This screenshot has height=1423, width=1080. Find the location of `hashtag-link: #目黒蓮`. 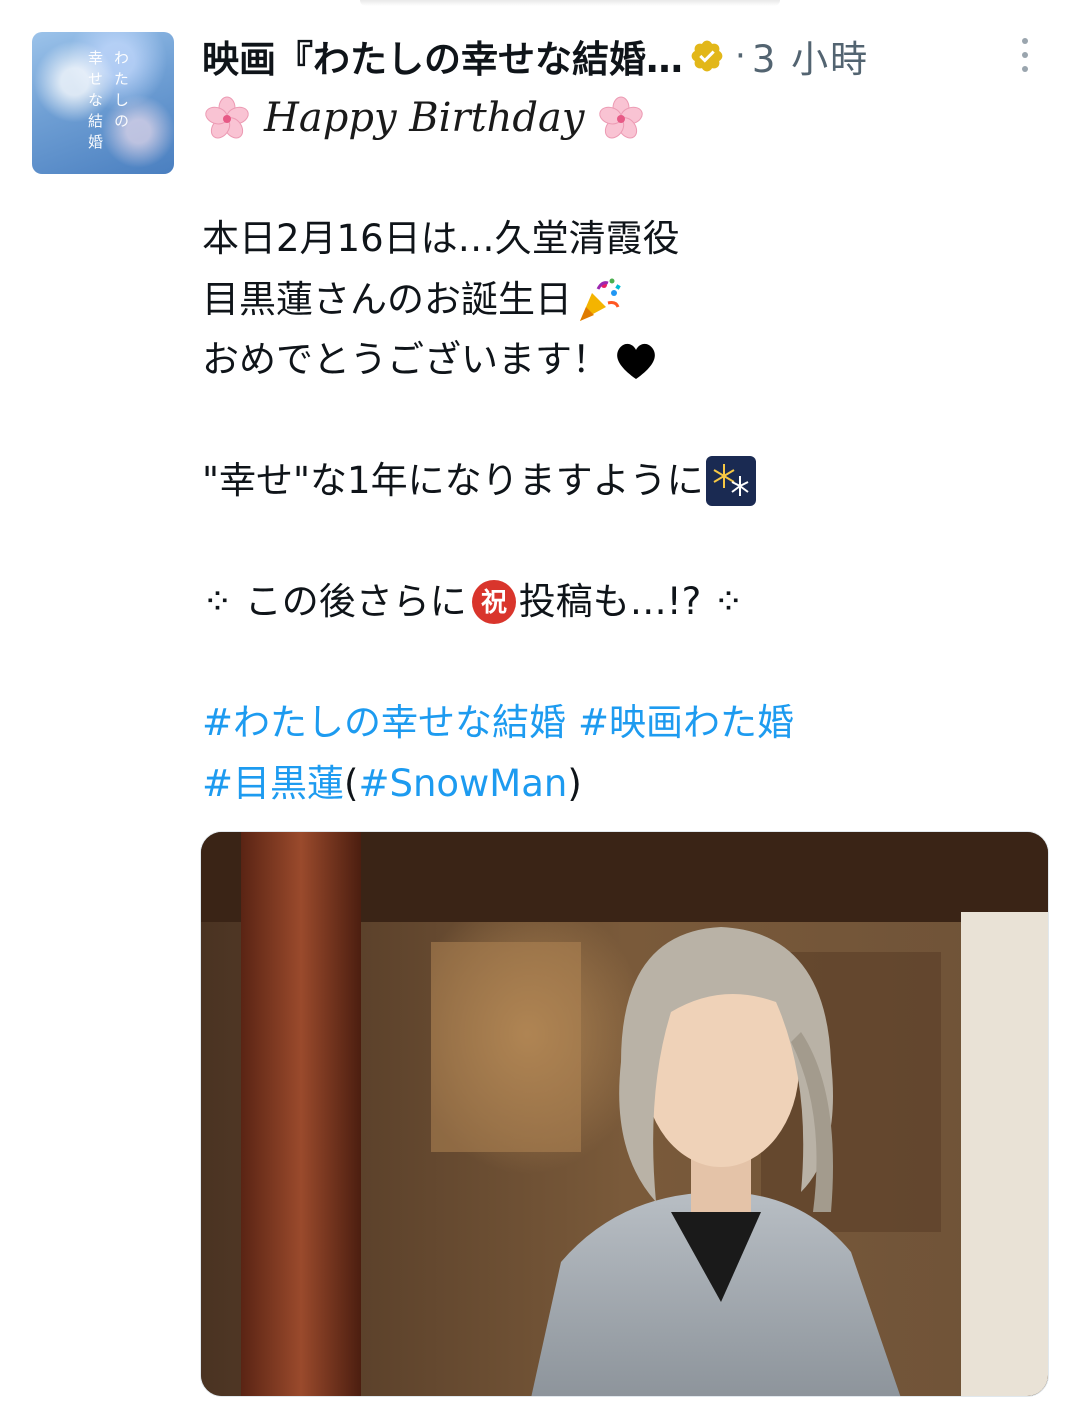

hashtag-link: #目黒蓮 is located at coordinates (273, 784).